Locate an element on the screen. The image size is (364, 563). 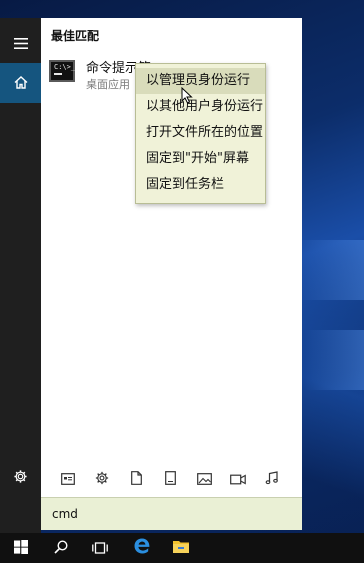
home-button is located at coordinates (20, 83).